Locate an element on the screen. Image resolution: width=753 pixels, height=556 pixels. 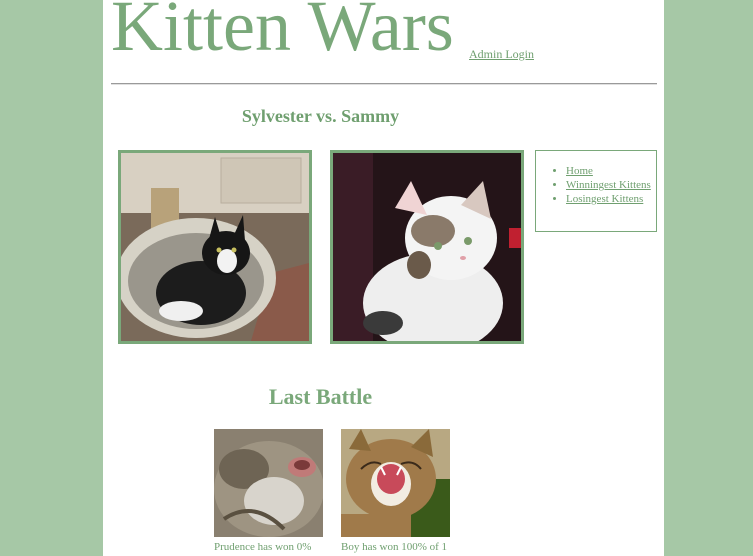
last-battle-left-photo is located at coordinates (268, 483).